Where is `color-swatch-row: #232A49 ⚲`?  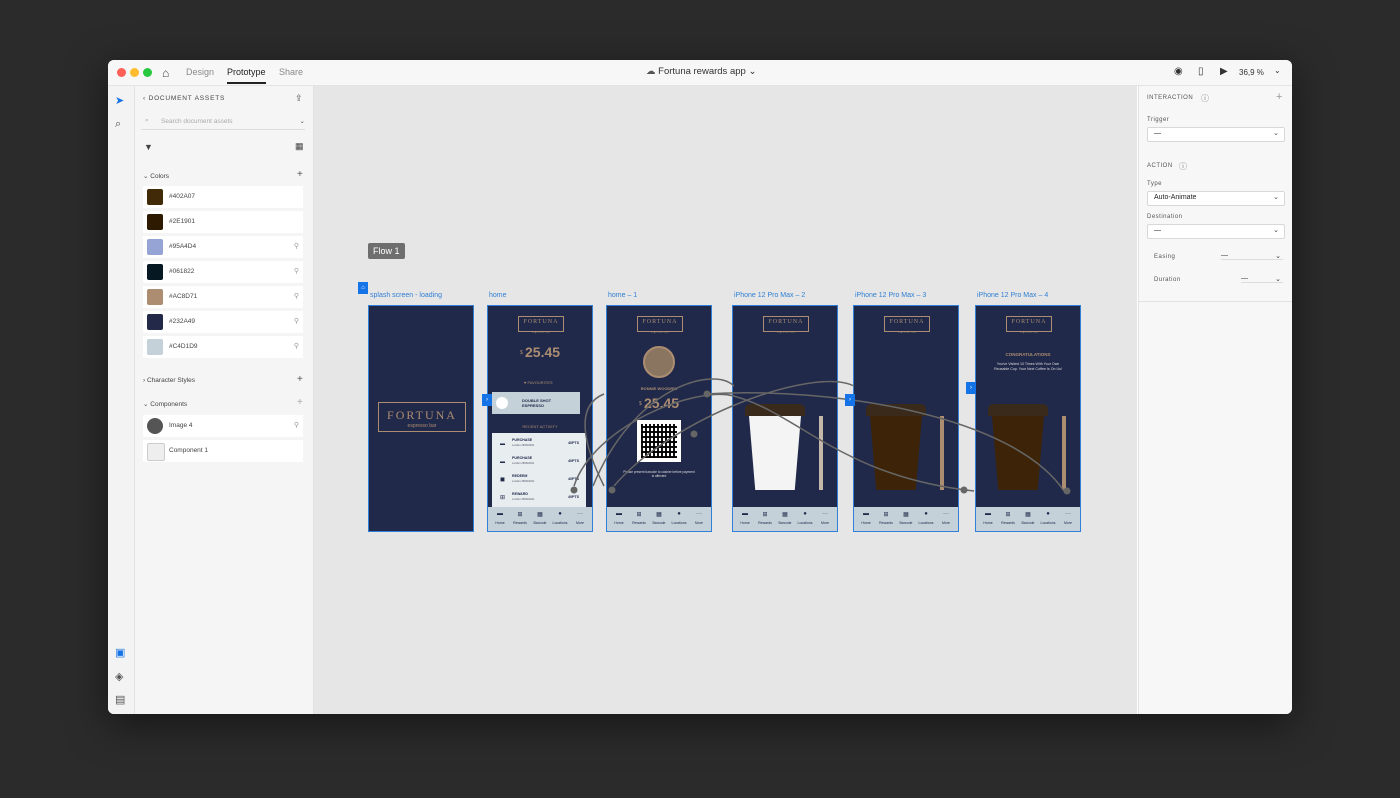 color-swatch-row: #232A49 ⚲ is located at coordinates (223, 322).